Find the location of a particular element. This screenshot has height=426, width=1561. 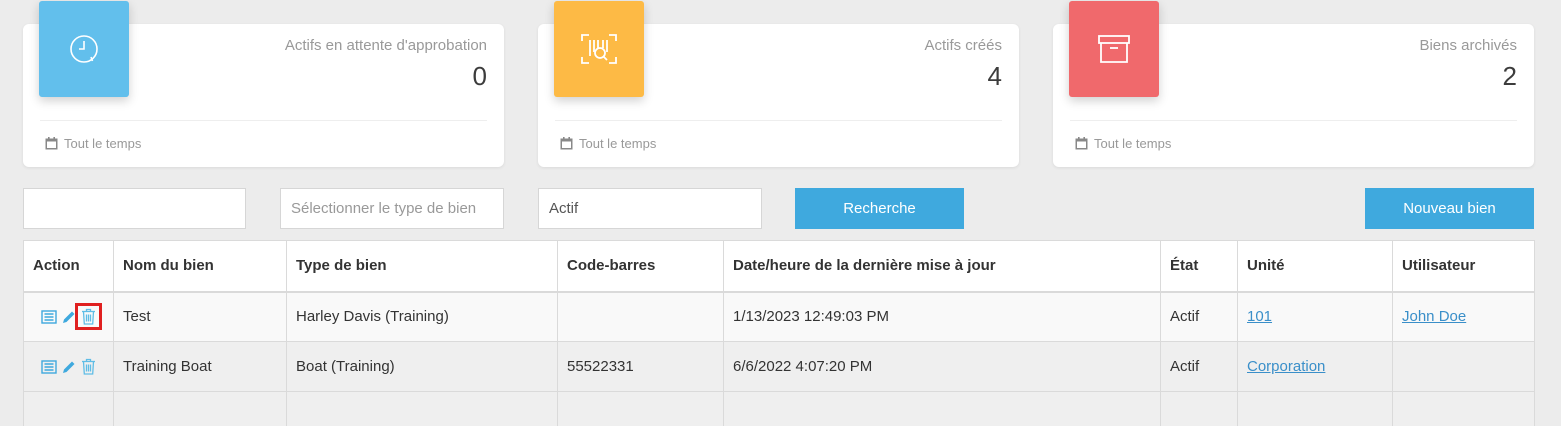

column-header: Type de bien is located at coordinates (422, 266).